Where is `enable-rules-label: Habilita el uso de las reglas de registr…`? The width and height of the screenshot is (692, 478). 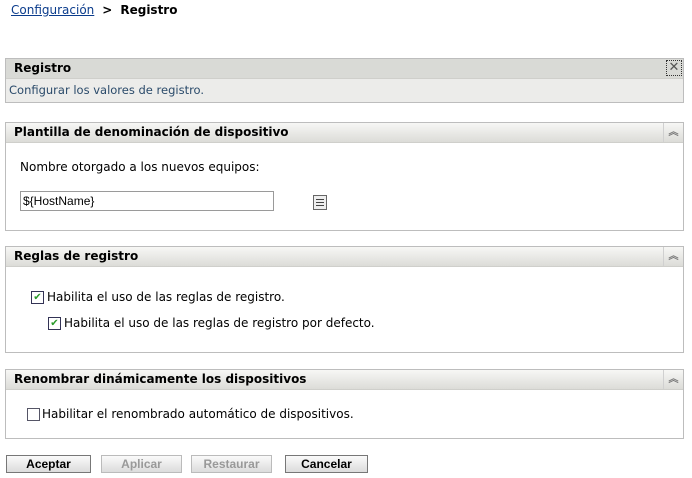 enable-rules-label: Habilita el uso de las reglas de registr… is located at coordinates (166, 297).